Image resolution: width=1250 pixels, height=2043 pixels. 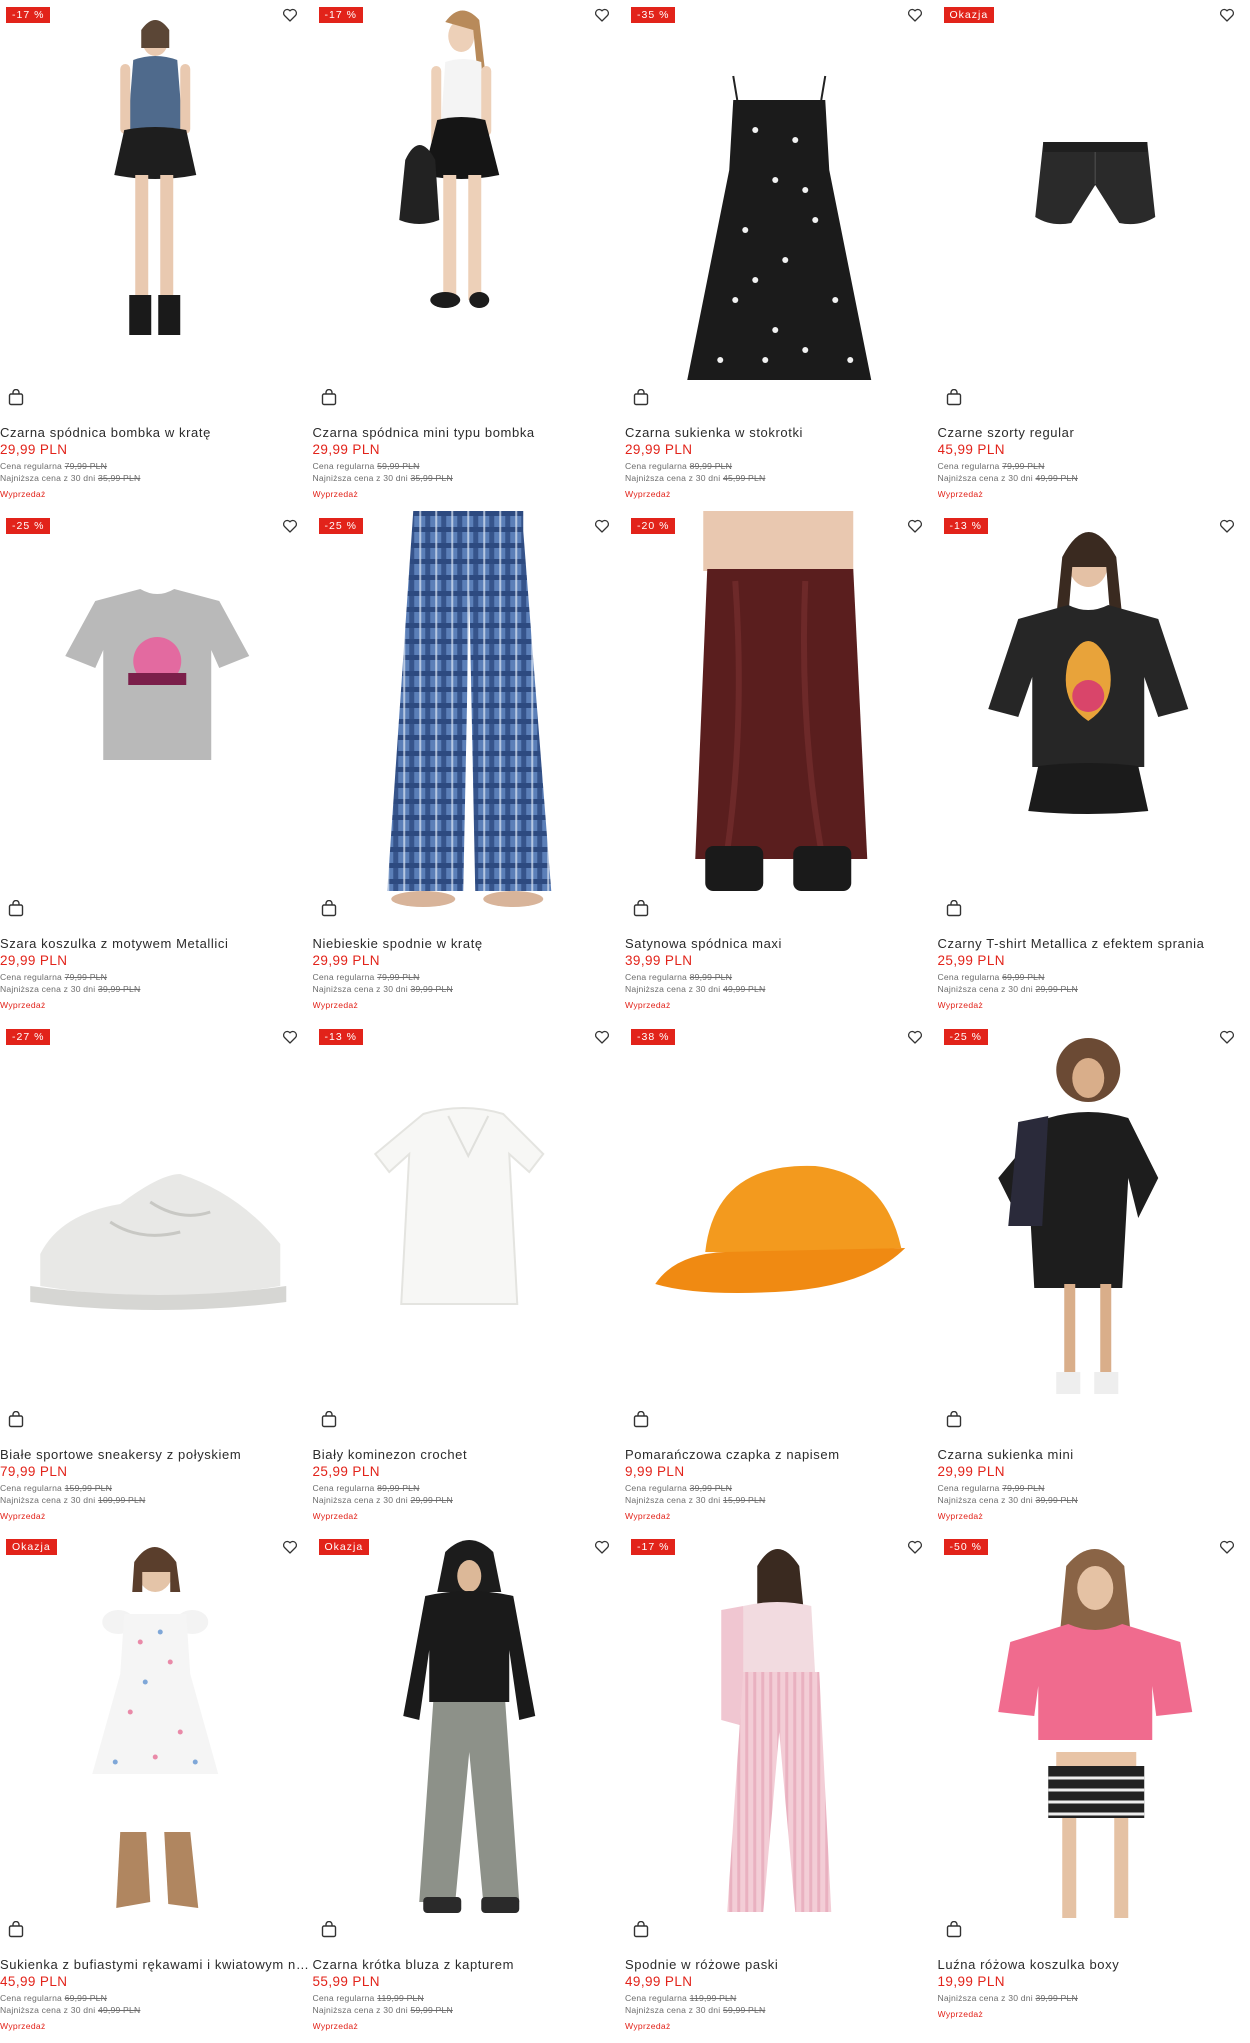 What do you see at coordinates (1056, 478) in the screenshot?
I see `lowest-price: 49,99 PLN` at bounding box center [1056, 478].